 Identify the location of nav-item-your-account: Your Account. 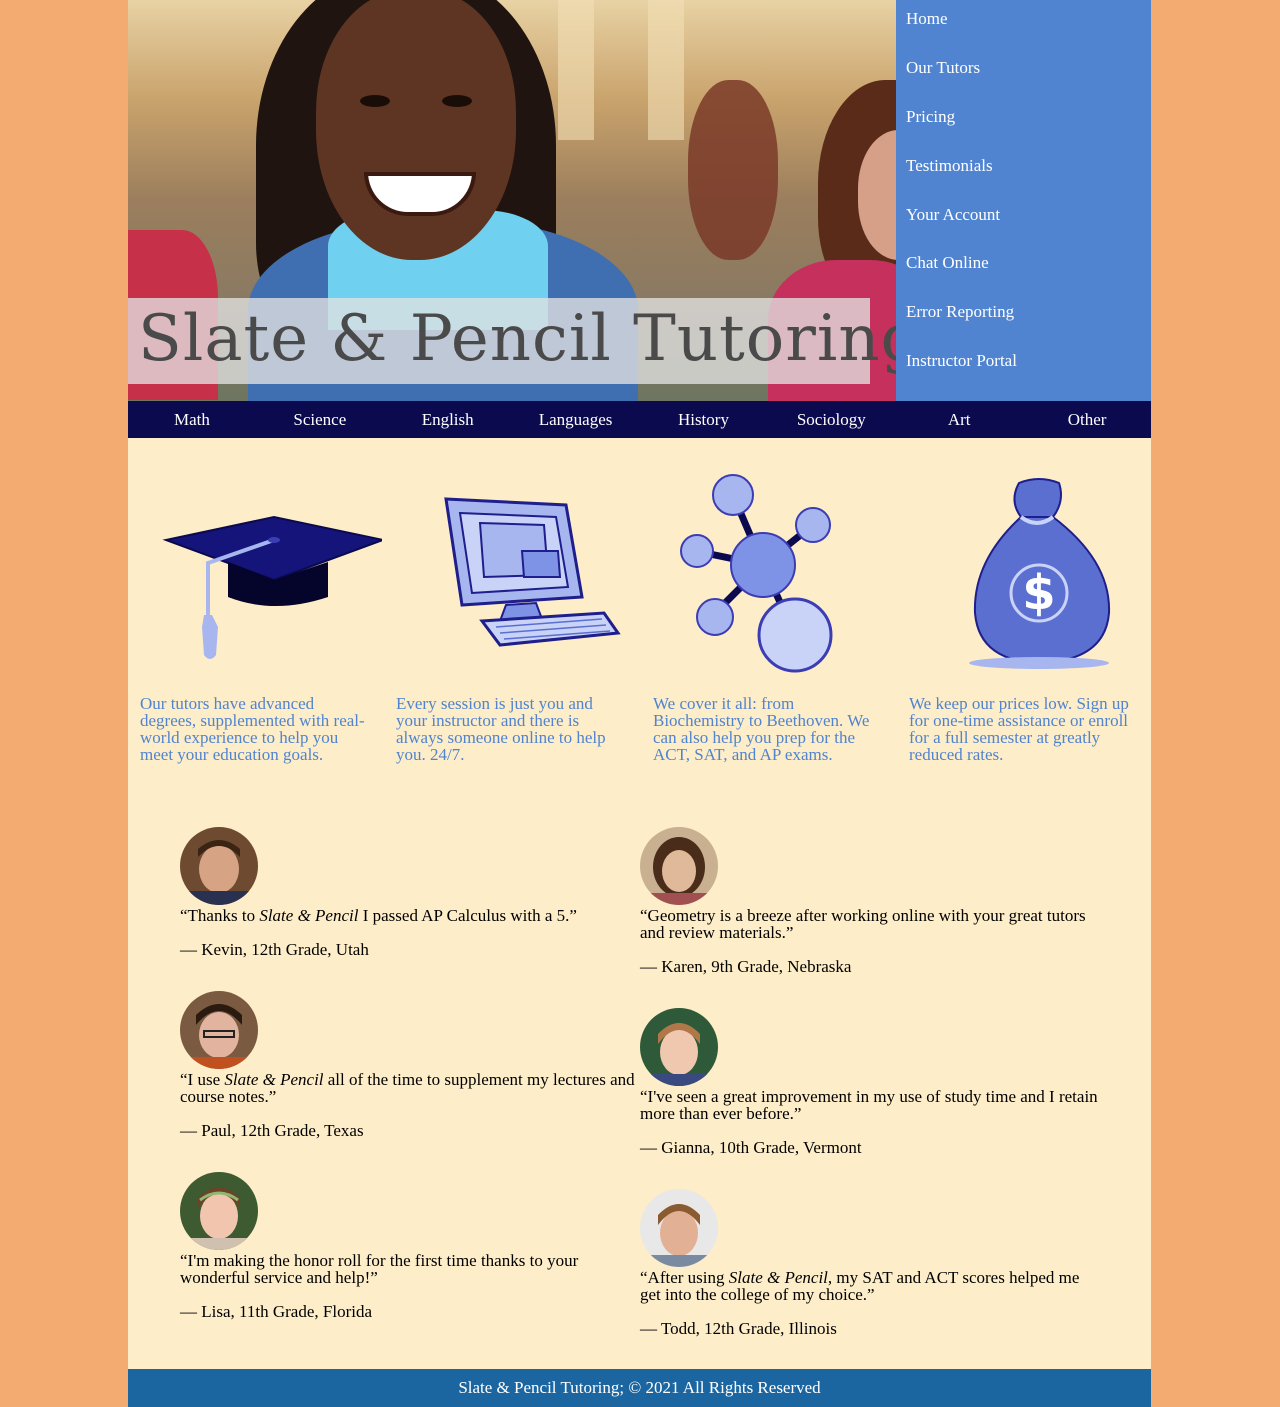
(1023, 220).